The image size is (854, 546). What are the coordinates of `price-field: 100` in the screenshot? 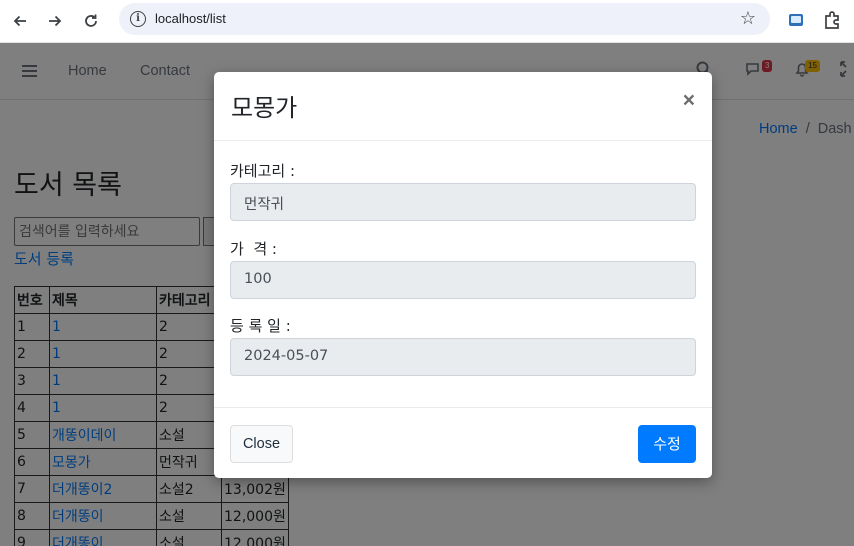 It's located at (463, 280).